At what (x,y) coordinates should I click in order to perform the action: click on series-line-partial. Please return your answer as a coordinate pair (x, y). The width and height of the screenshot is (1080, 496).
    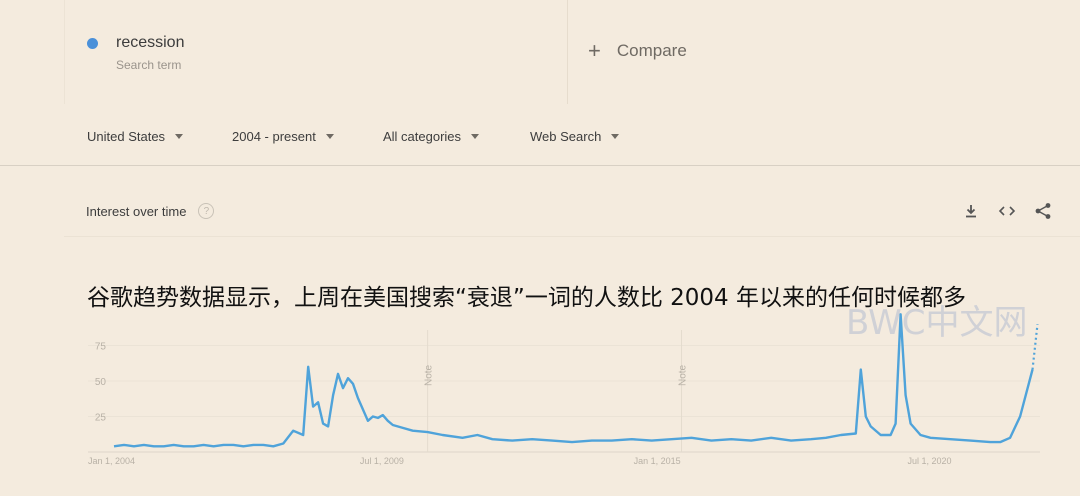
    Looking at the image, I should click on (1035, 347).